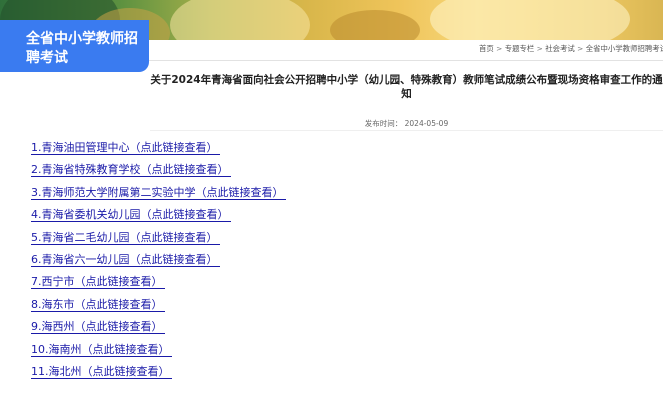 This screenshot has width=663, height=399. Describe the element at coordinates (98, 327) in the screenshot. I see `link-item: 9.海西州（点此链接查看）` at that location.